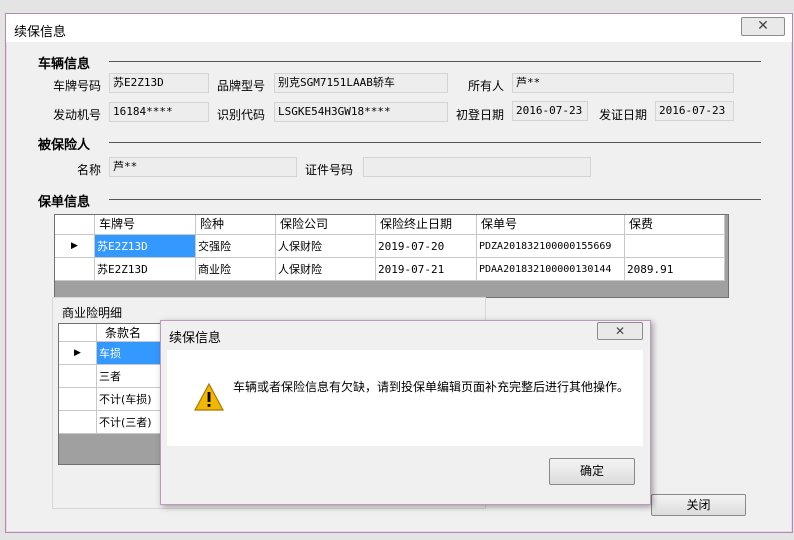 The image size is (794, 540). Describe the element at coordinates (159, 83) in the screenshot. I see `plate-field: 苏E2Z13D` at that location.